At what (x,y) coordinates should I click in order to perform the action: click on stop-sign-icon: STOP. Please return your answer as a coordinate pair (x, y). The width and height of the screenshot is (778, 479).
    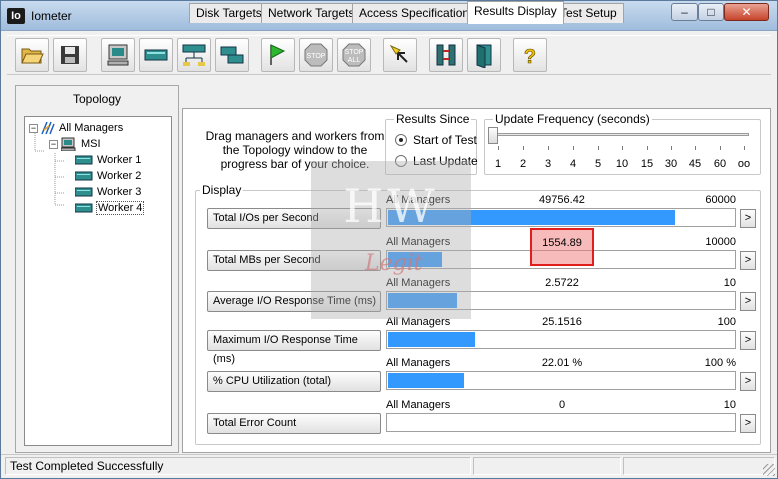
    Looking at the image, I should click on (316, 55).